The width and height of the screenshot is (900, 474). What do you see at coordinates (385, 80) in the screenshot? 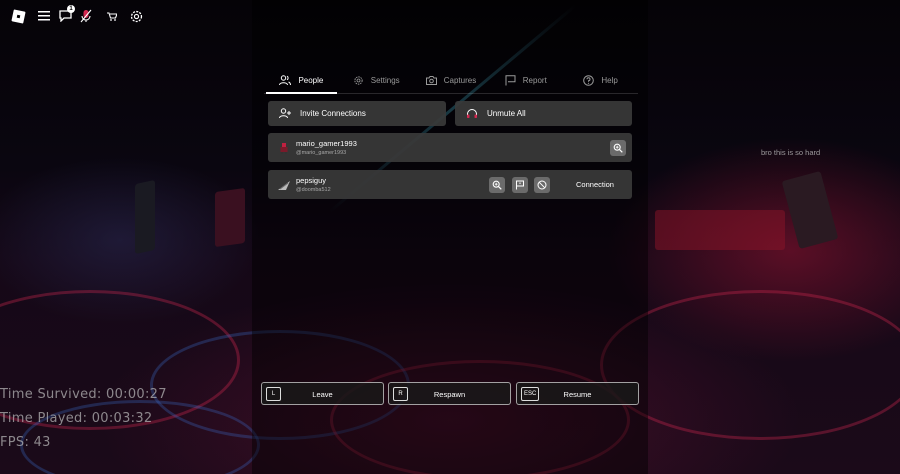
I see `tab-label: Settings` at bounding box center [385, 80].